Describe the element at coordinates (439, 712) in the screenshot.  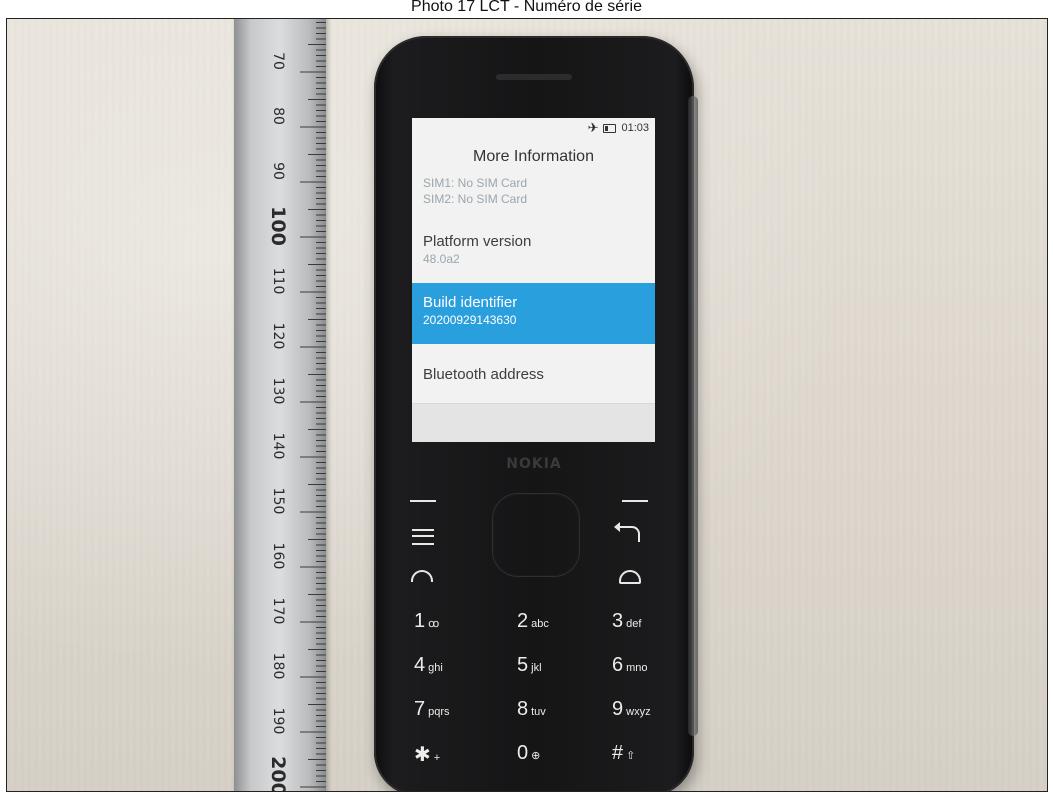
I see `key-letters: pqrs` at that location.